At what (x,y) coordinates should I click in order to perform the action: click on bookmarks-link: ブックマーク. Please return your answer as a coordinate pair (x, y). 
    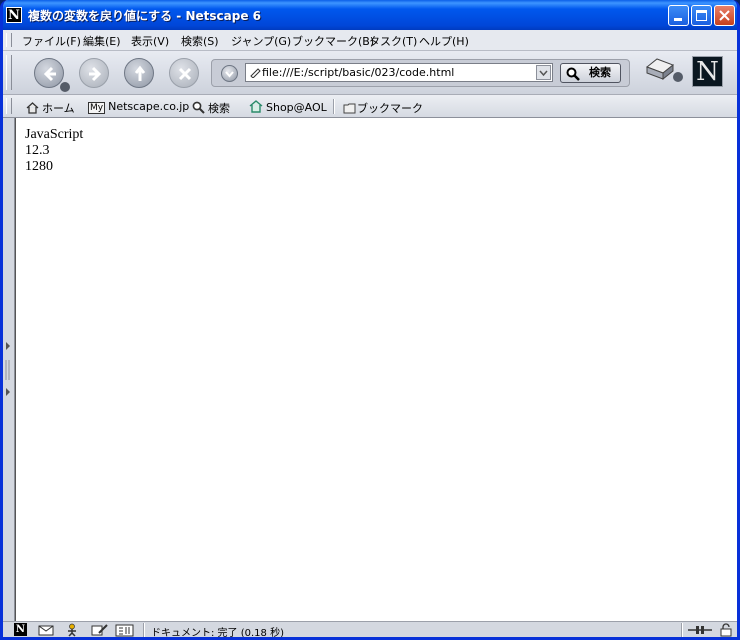
    Looking at the image, I should click on (383, 108).